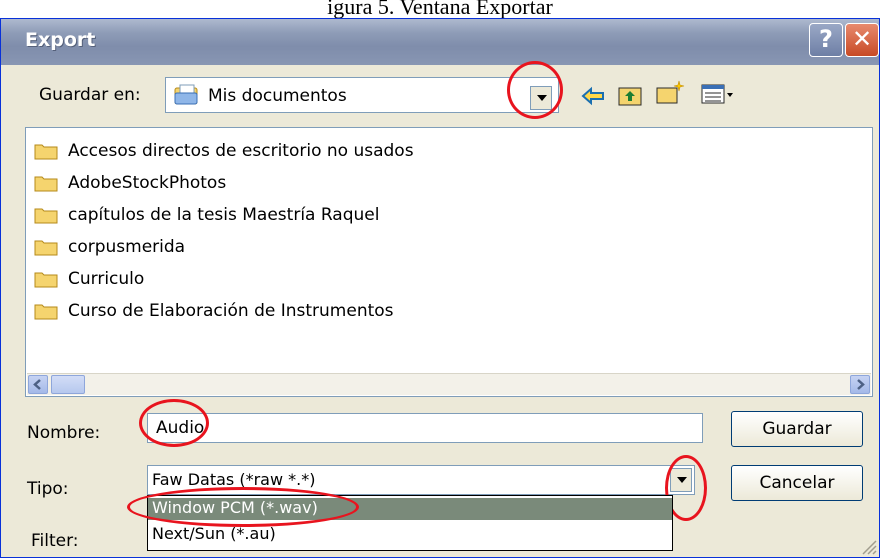  Describe the element at coordinates (718, 95) in the screenshot. I see `view-menu-icon` at that location.